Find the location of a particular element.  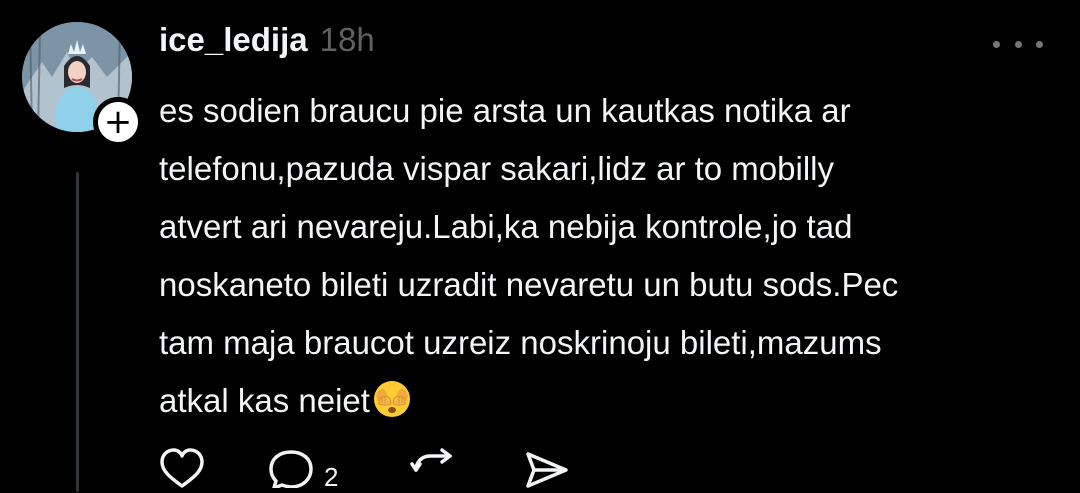

post-text-line: atkal kas neiet is located at coordinates (264, 400).